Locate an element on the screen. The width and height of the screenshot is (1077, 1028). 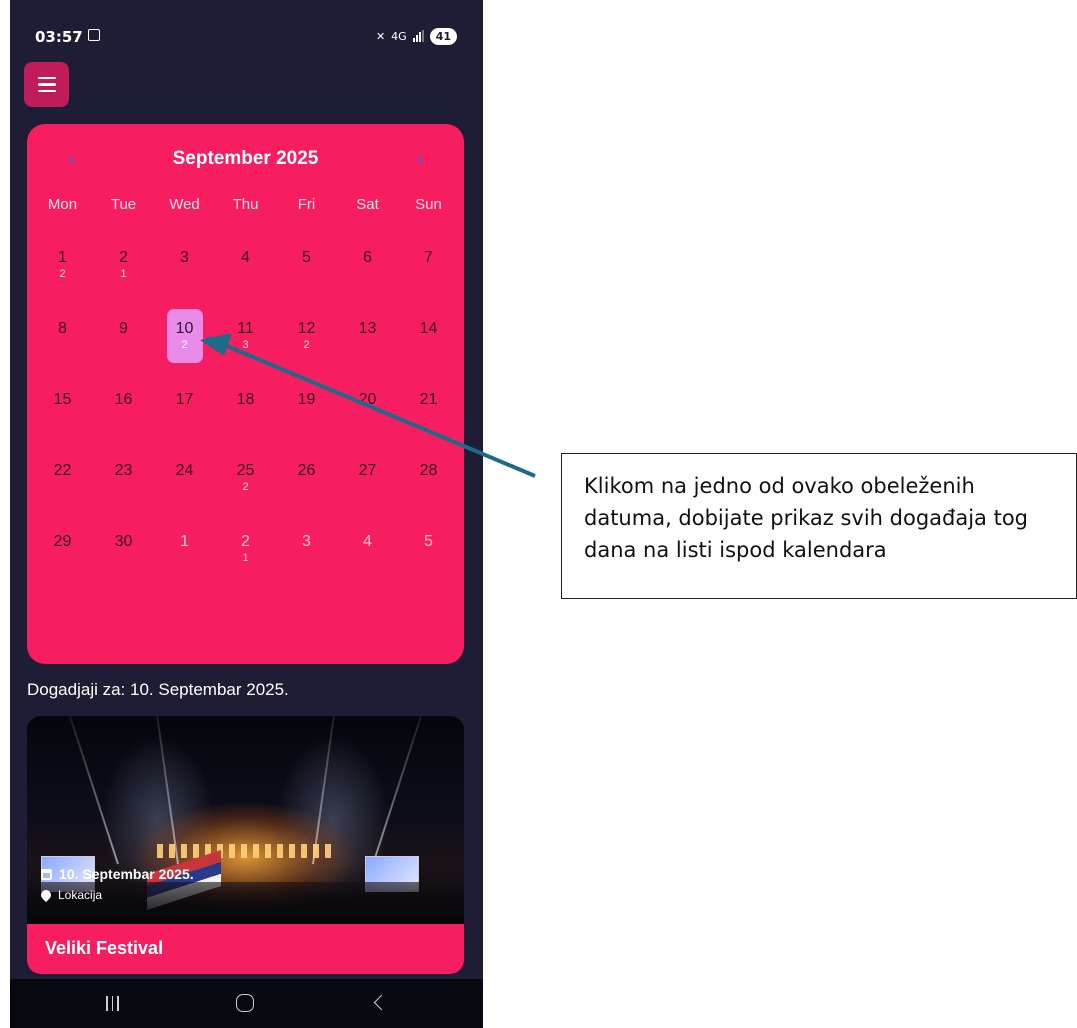
weekday-label: Wed is located at coordinates (184, 204).